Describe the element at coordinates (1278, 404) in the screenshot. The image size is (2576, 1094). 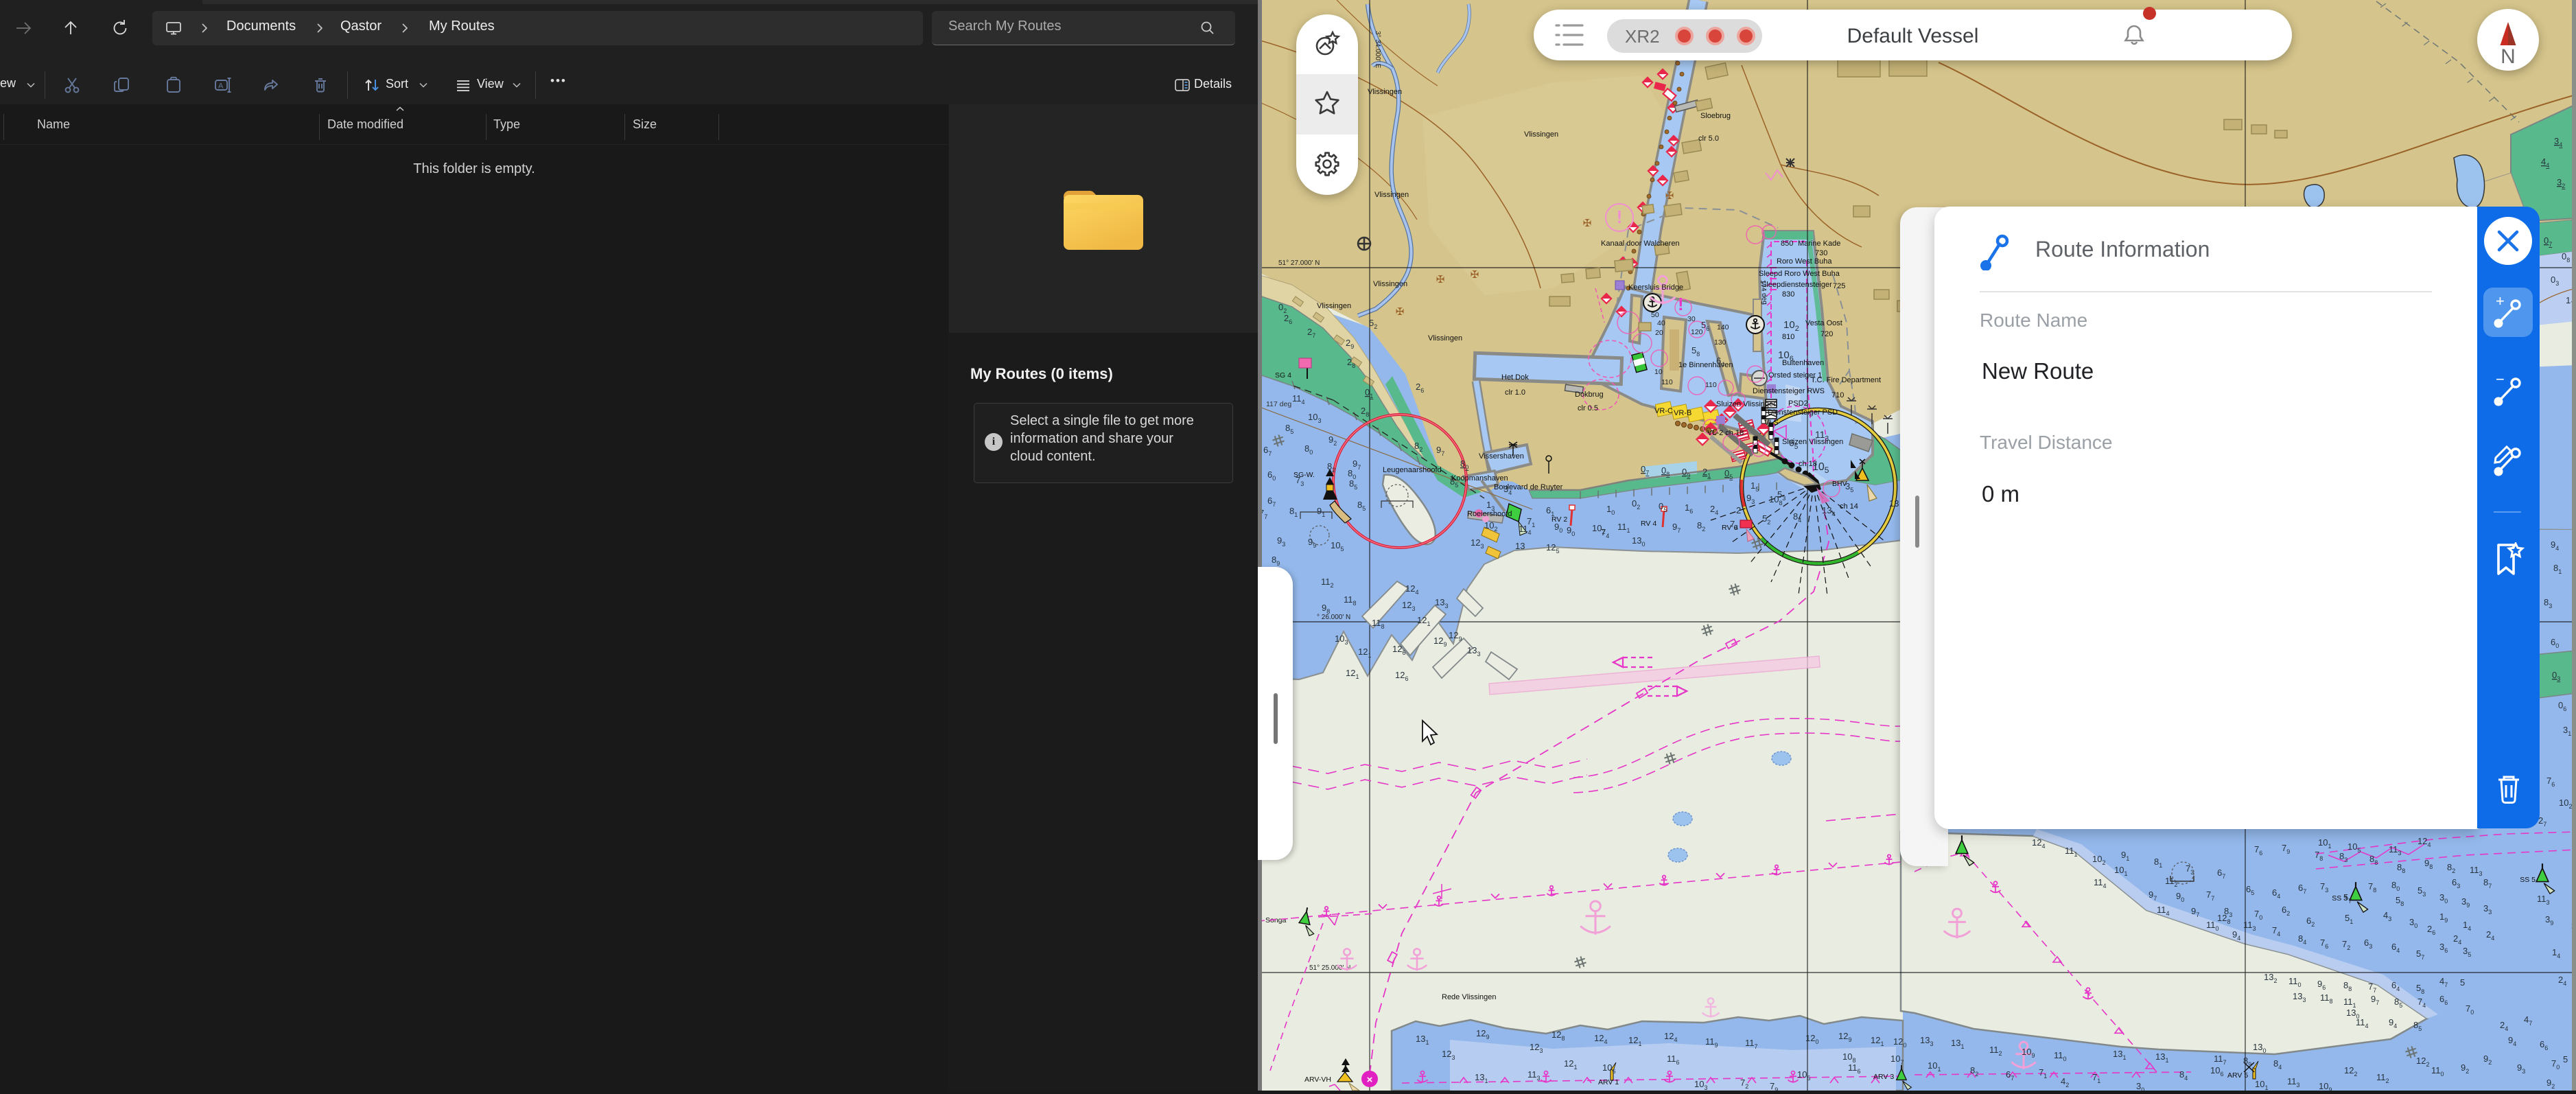
I see `svg-text: 117 deg` at that location.